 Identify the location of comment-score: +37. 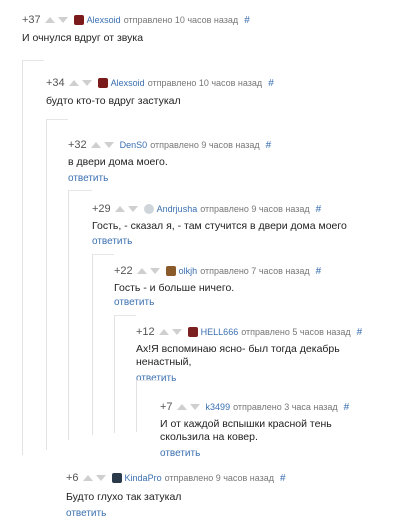
(31, 20).